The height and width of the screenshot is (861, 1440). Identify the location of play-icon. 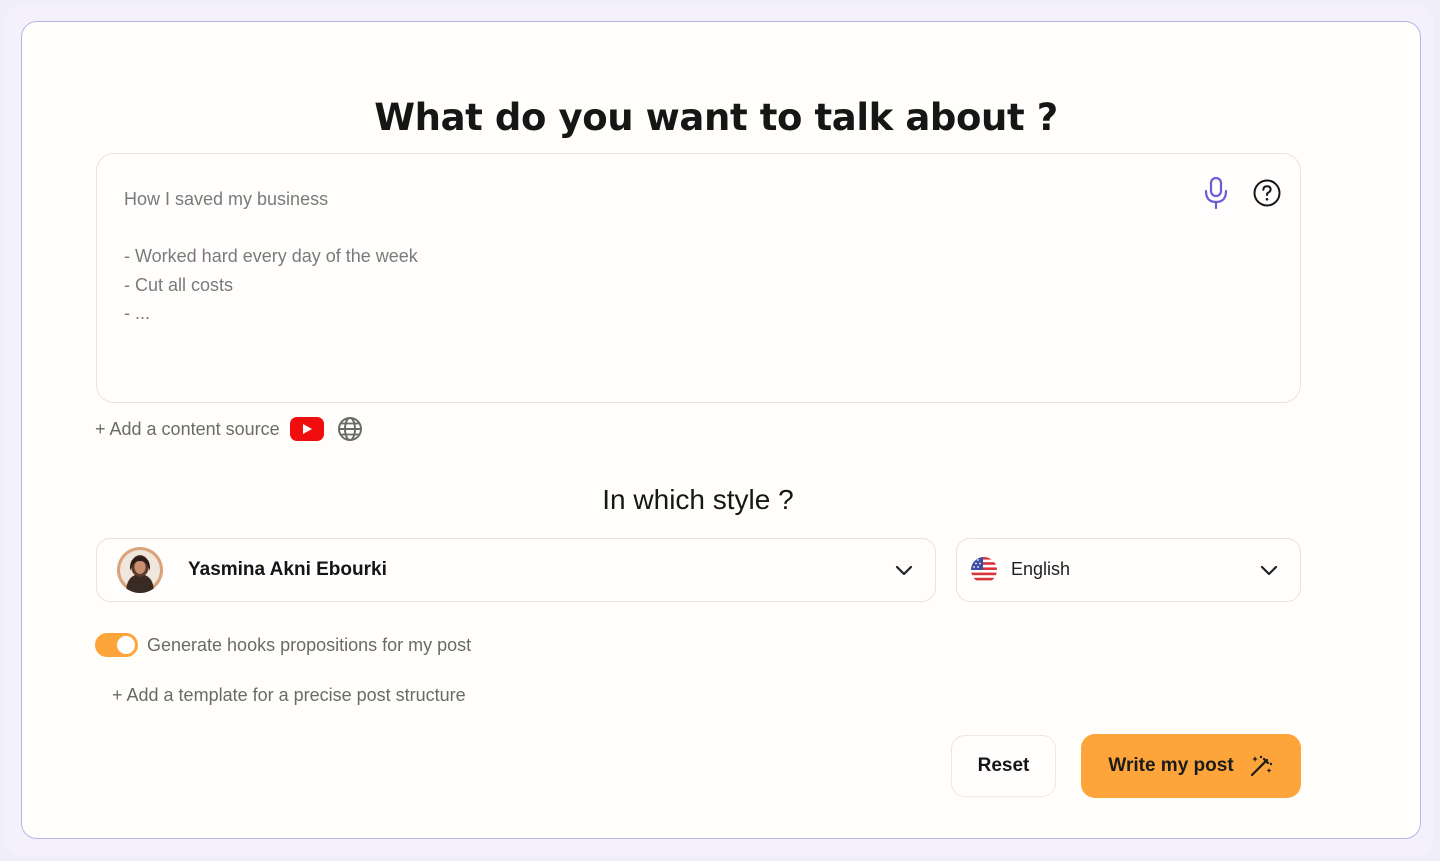
(307, 429).